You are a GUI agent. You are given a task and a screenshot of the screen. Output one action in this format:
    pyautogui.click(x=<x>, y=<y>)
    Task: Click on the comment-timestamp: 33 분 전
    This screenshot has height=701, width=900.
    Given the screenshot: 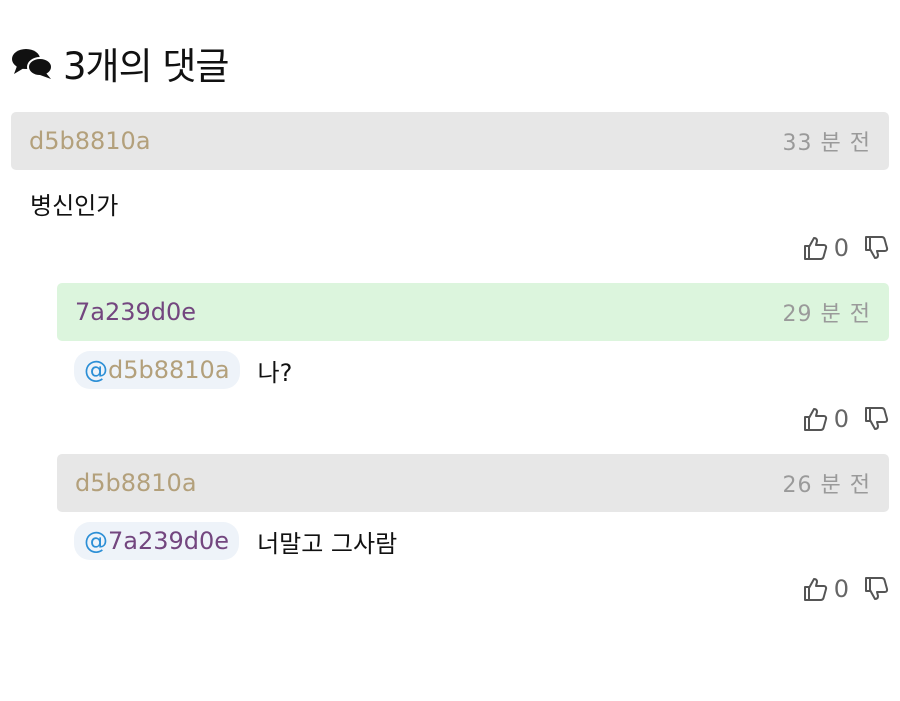 What is the action you would take?
    pyautogui.click(x=826, y=143)
    